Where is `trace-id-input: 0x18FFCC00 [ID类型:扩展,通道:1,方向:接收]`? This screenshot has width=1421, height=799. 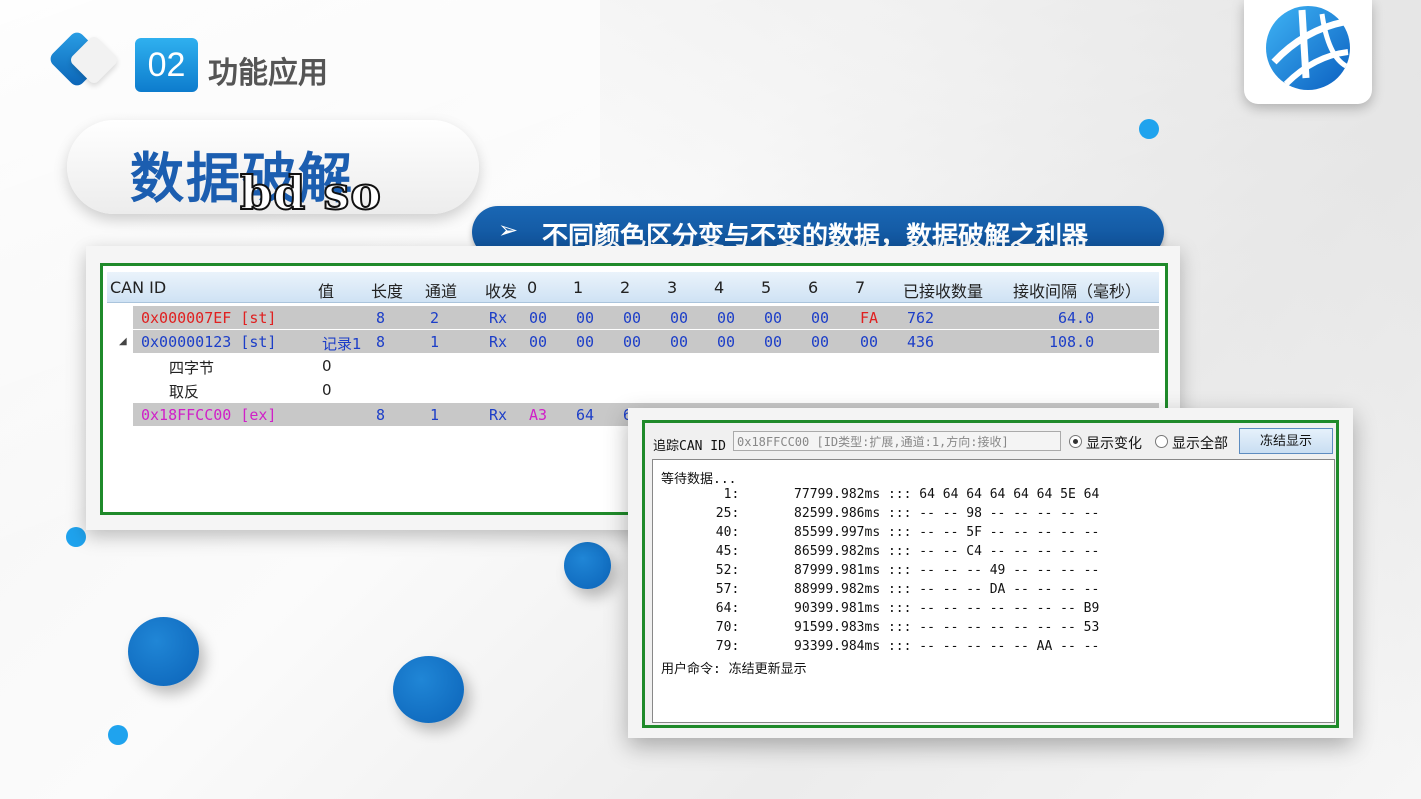 trace-id-input: 0x18FFCC00 [ID类型:扩展,通道:1,方向:接收] is located at coordinates (897, 441).